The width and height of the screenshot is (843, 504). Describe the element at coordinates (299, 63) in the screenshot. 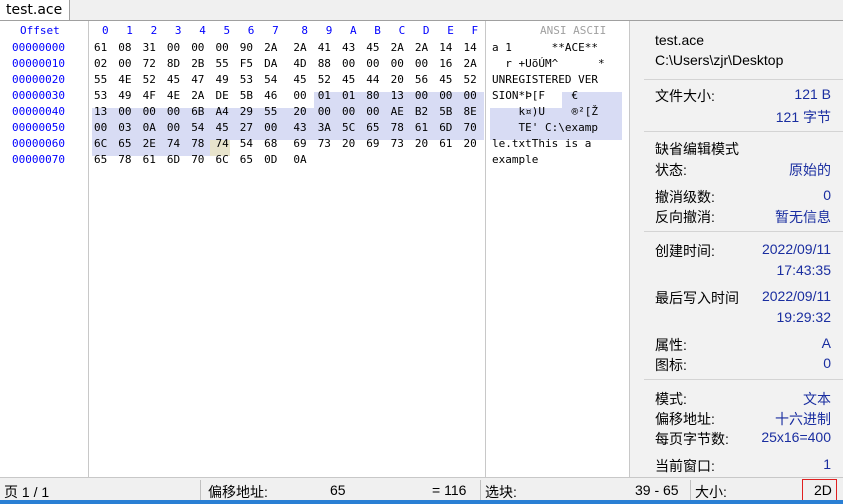

I see `hex-byte: 4D` at that location.